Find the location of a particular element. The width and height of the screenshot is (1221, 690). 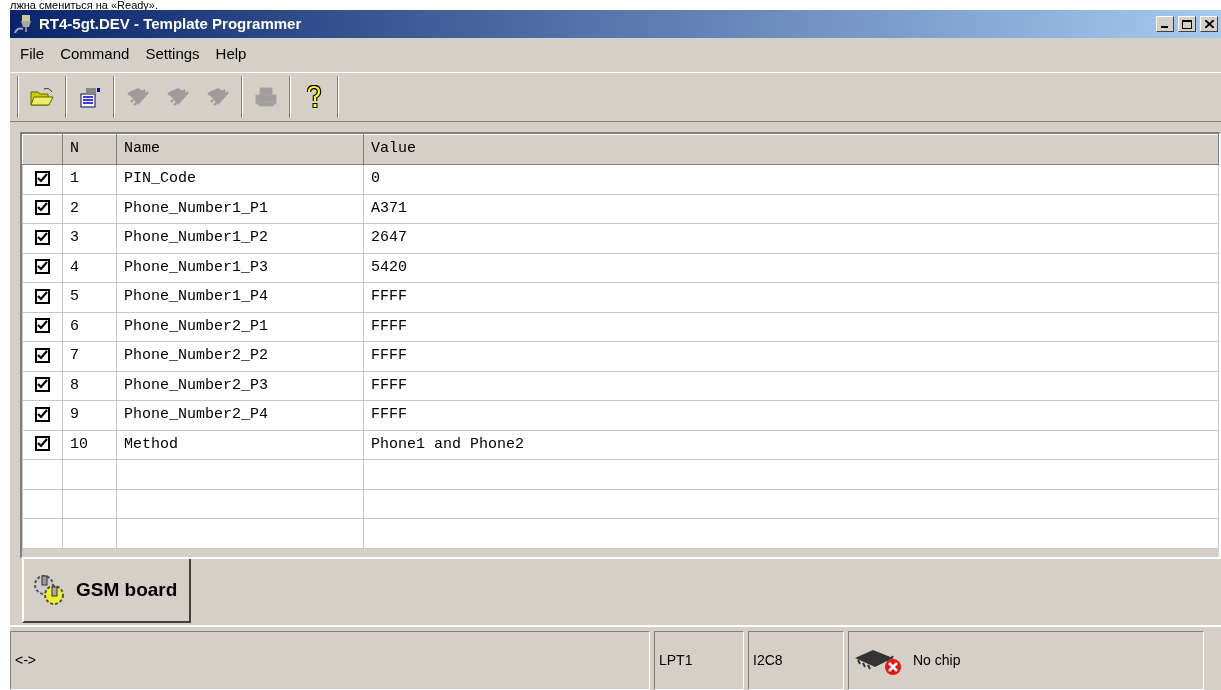

menu-item: File is located at coordinates (32, 54).